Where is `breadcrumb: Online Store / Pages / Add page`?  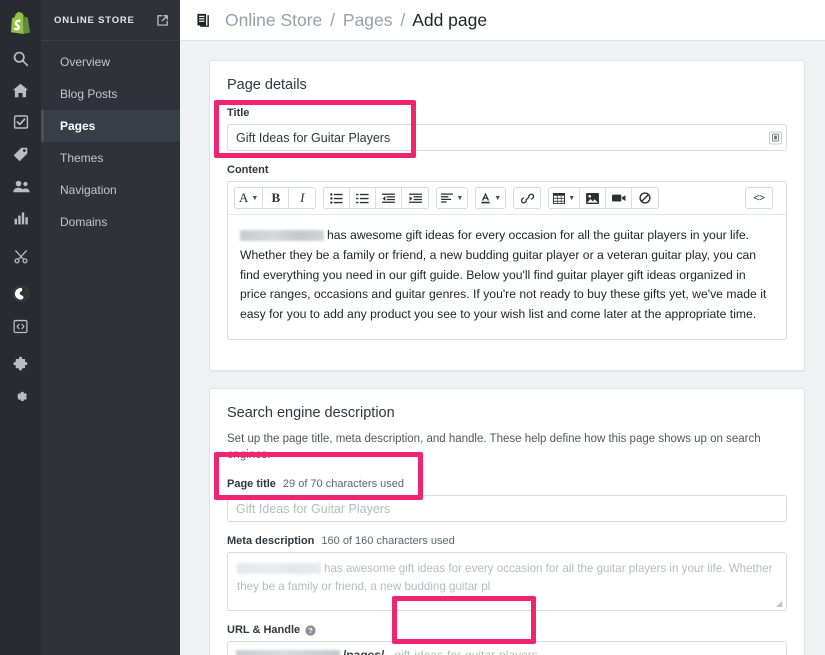
breadcrumb: Online Store / Pages / Add page is located at coordinates (356, 20).